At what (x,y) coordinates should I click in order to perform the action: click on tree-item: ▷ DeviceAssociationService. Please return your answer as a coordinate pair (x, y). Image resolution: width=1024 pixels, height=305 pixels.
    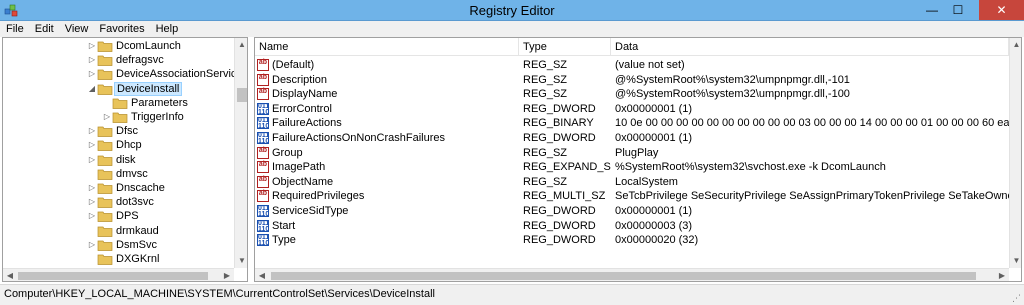
    Looking at the image, I should click on (123, 74).